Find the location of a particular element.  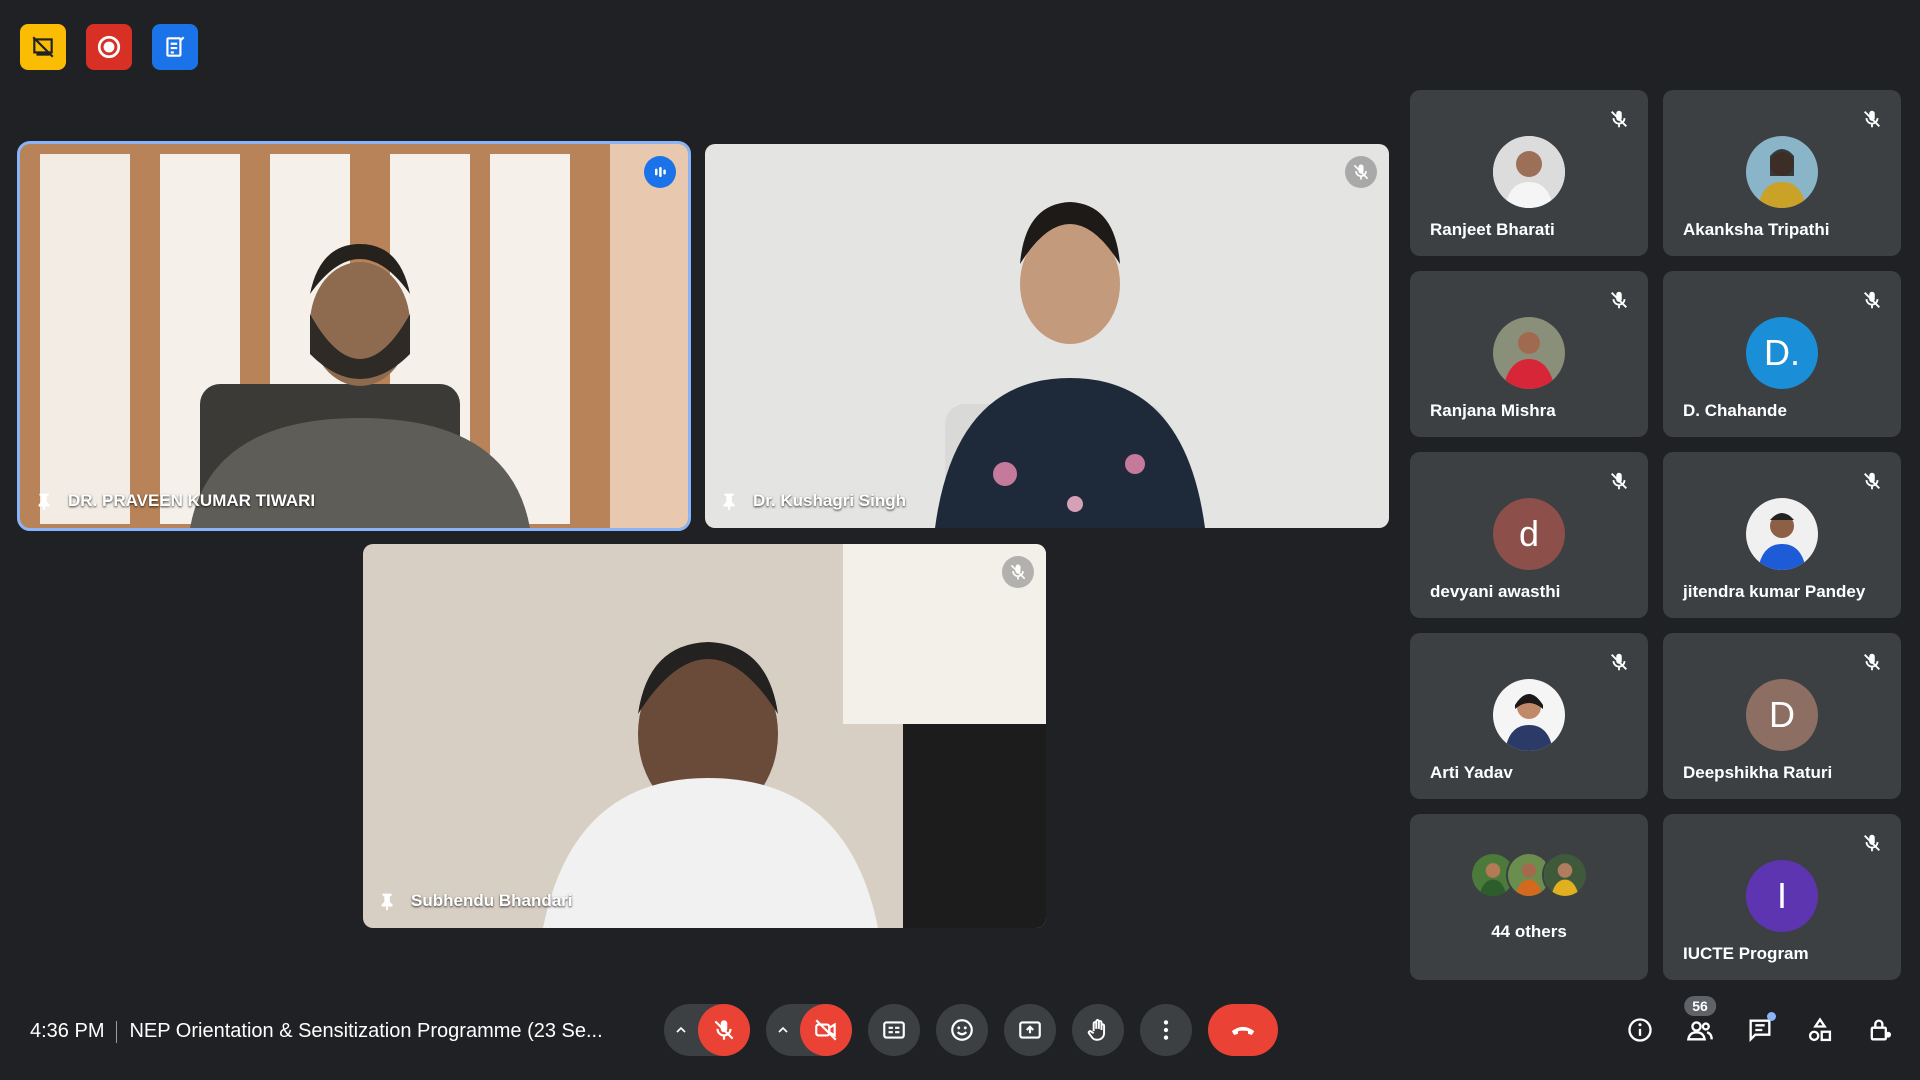

participant-tile-akanksha: Akanksha Tripathi is located at coordinates (1782, 173).